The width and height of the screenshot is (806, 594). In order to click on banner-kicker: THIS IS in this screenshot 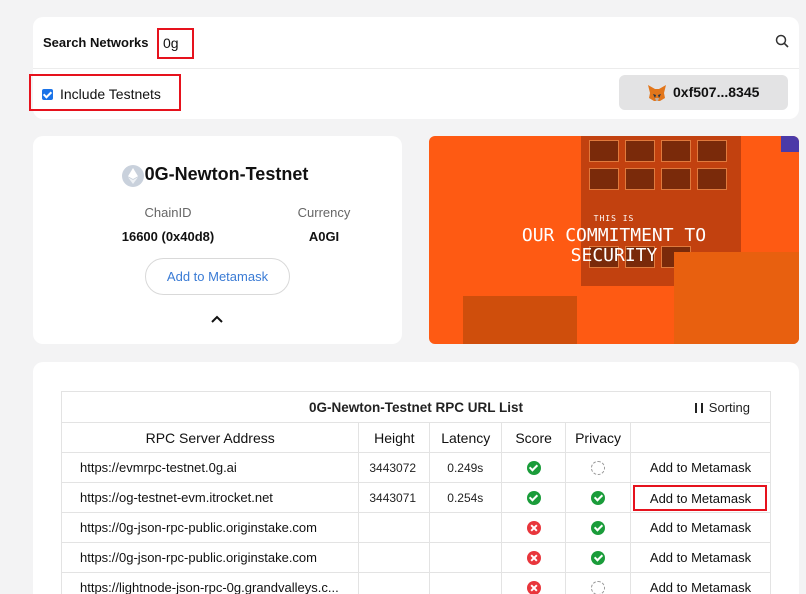, I will do `click(614, 218)`.